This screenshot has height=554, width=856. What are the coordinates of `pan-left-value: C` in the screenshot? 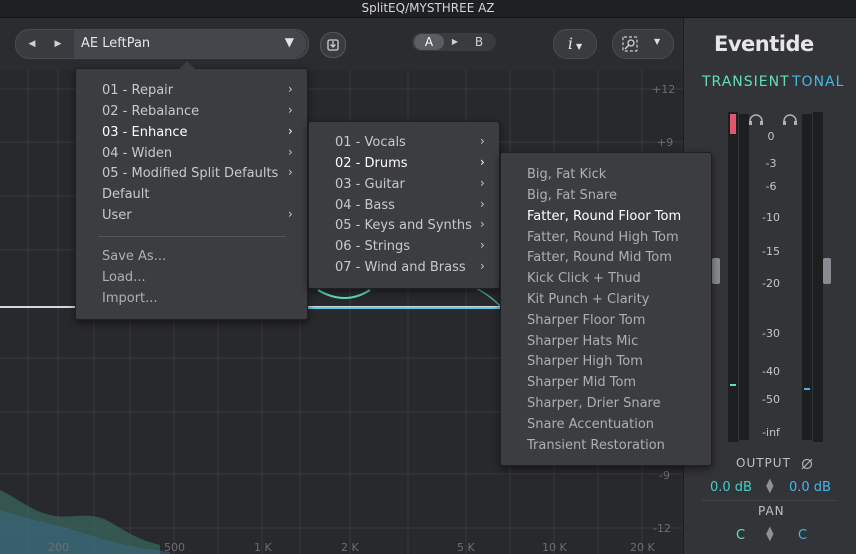 It's located at (740, 535).